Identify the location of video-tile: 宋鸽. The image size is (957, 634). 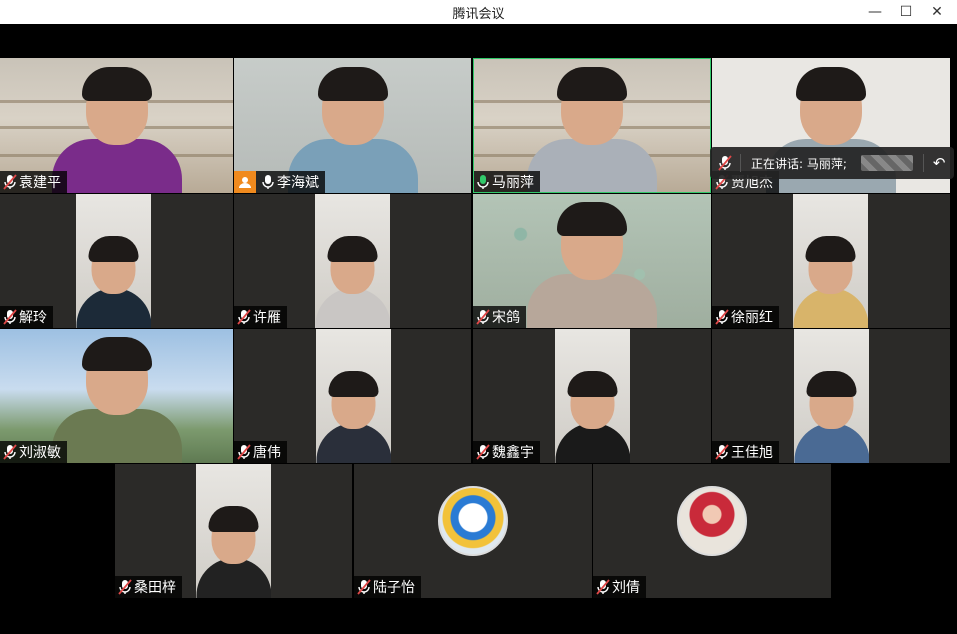
(592, 261).